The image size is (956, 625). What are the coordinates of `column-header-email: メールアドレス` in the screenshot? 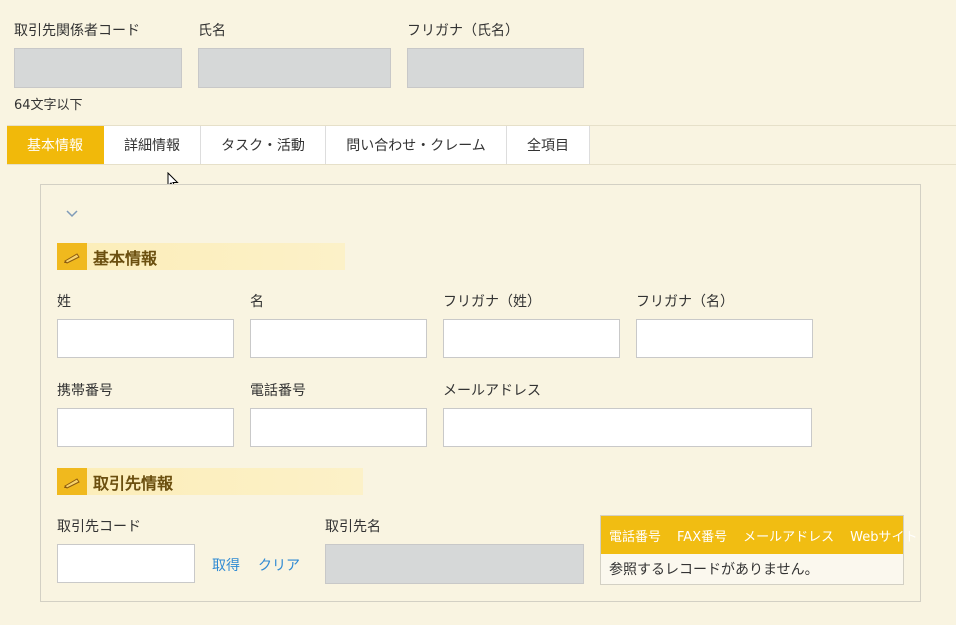 It's located at (789, 537).